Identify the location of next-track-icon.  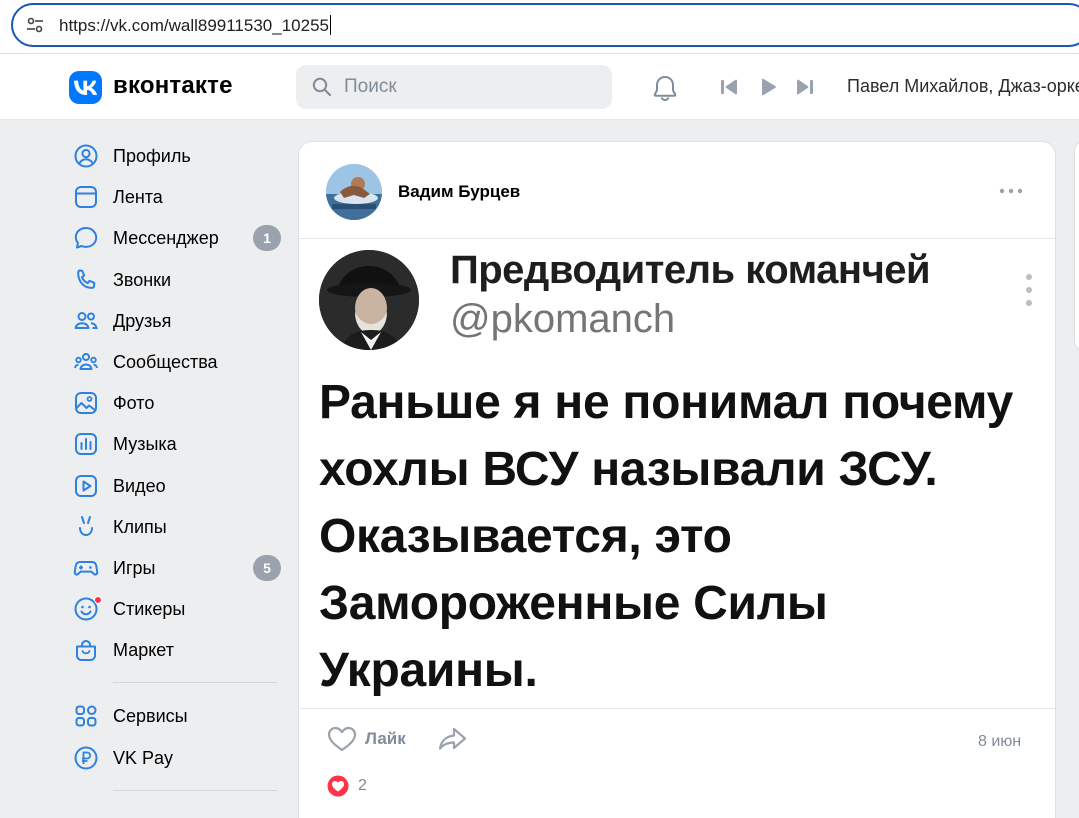
(805, 87).